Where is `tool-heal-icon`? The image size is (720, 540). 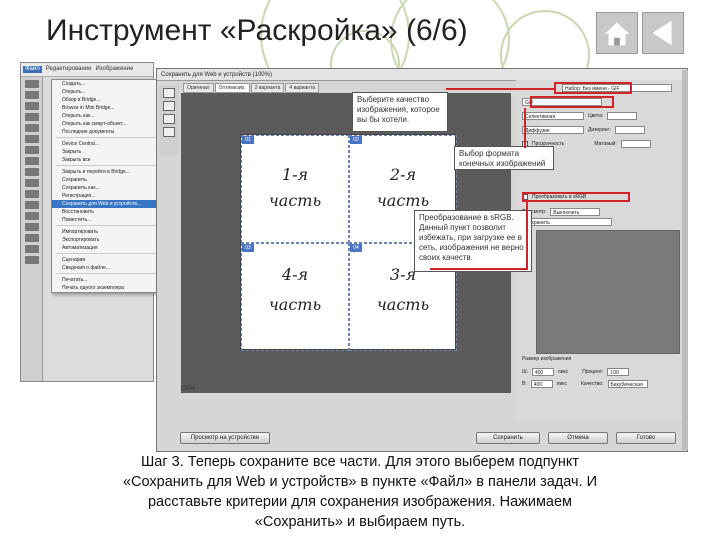 tool-heal-icon is located at coordinates (32, 139).